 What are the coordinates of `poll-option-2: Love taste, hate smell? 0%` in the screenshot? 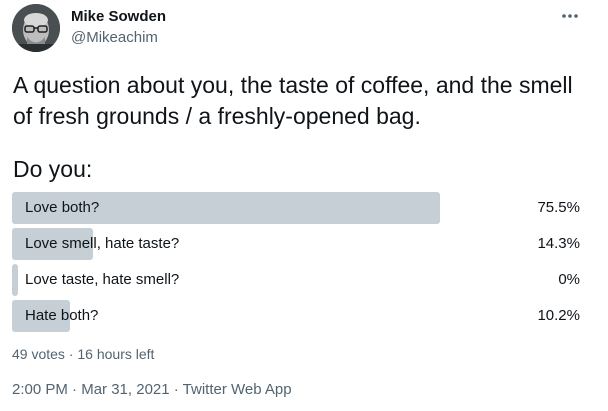 It's located at (299, 280).